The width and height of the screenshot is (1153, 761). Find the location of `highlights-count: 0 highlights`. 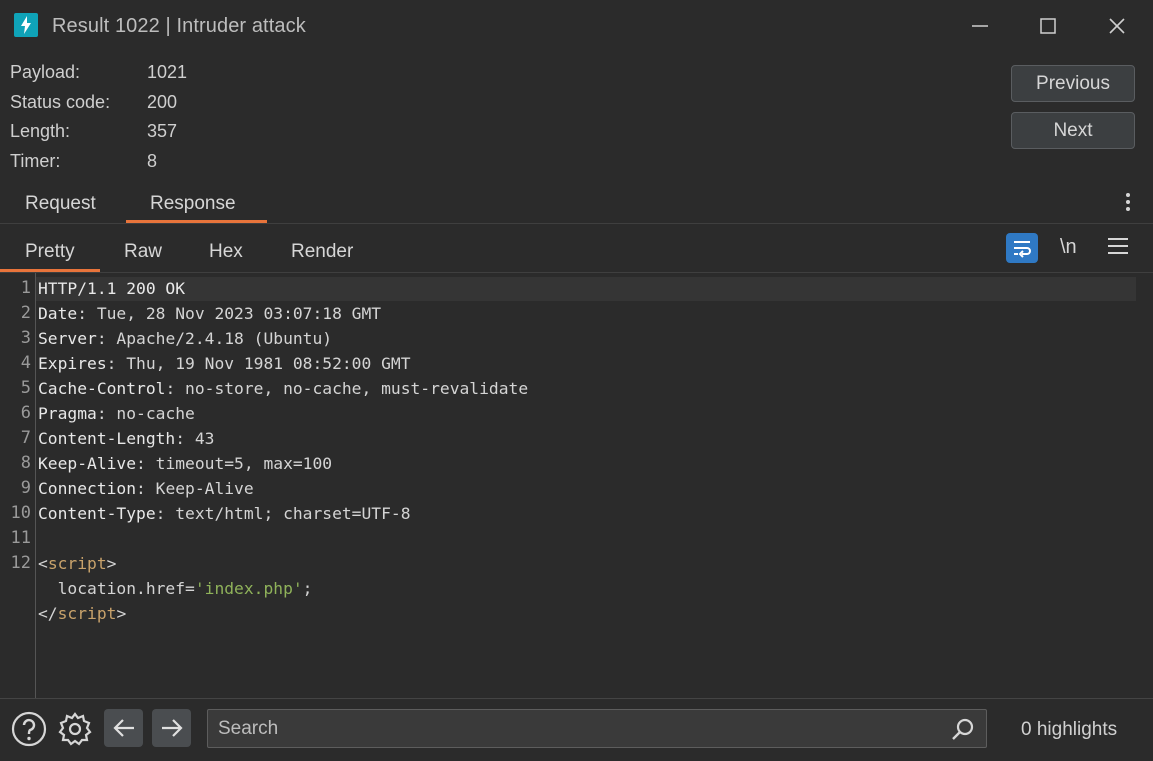

highlights-count: 0 highlights is located at coordinates (1069, 729).